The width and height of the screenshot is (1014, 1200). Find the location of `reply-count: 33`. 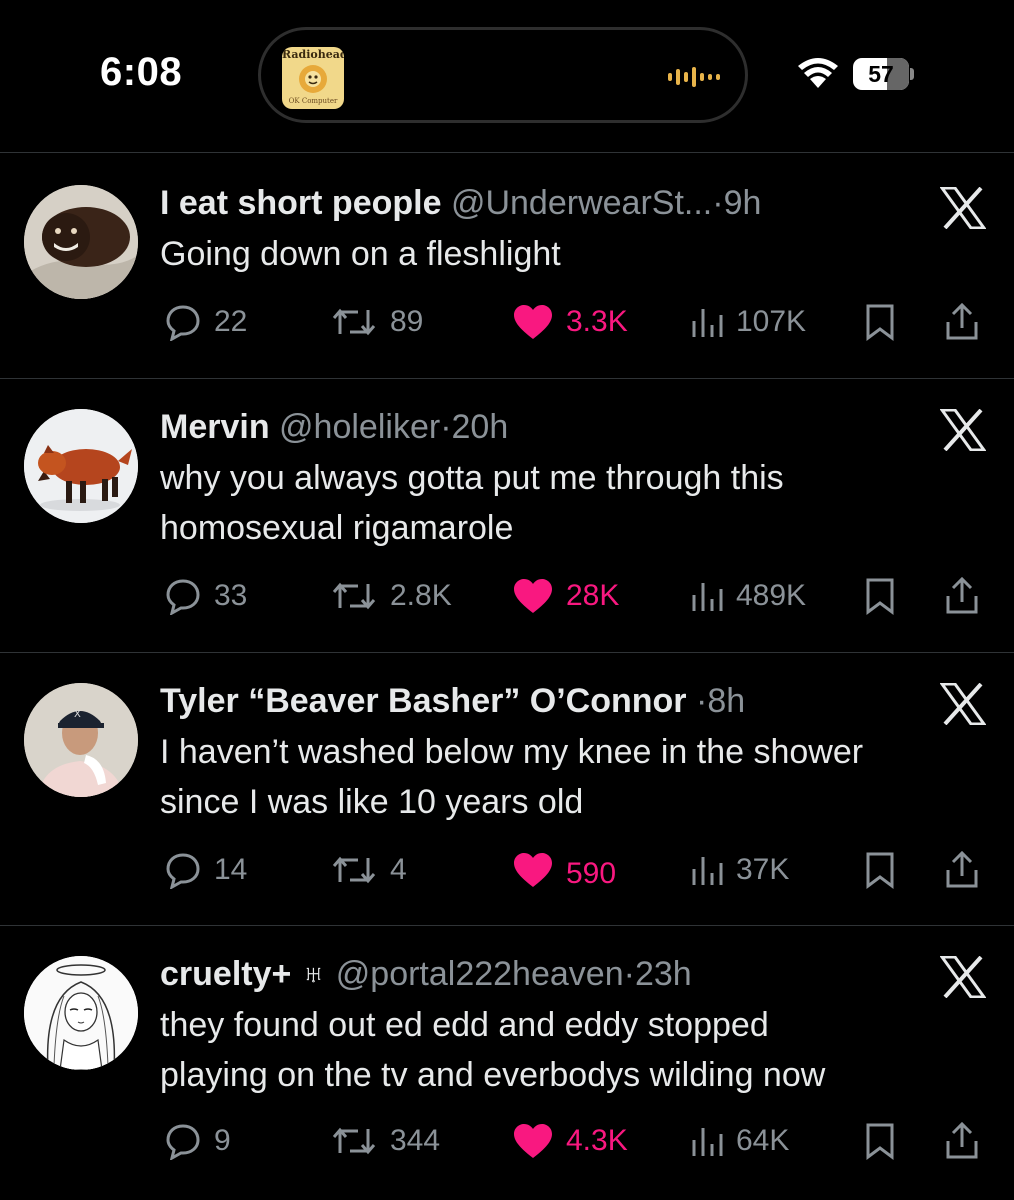

reply-count: 33 is located at coordinates (231, 595).